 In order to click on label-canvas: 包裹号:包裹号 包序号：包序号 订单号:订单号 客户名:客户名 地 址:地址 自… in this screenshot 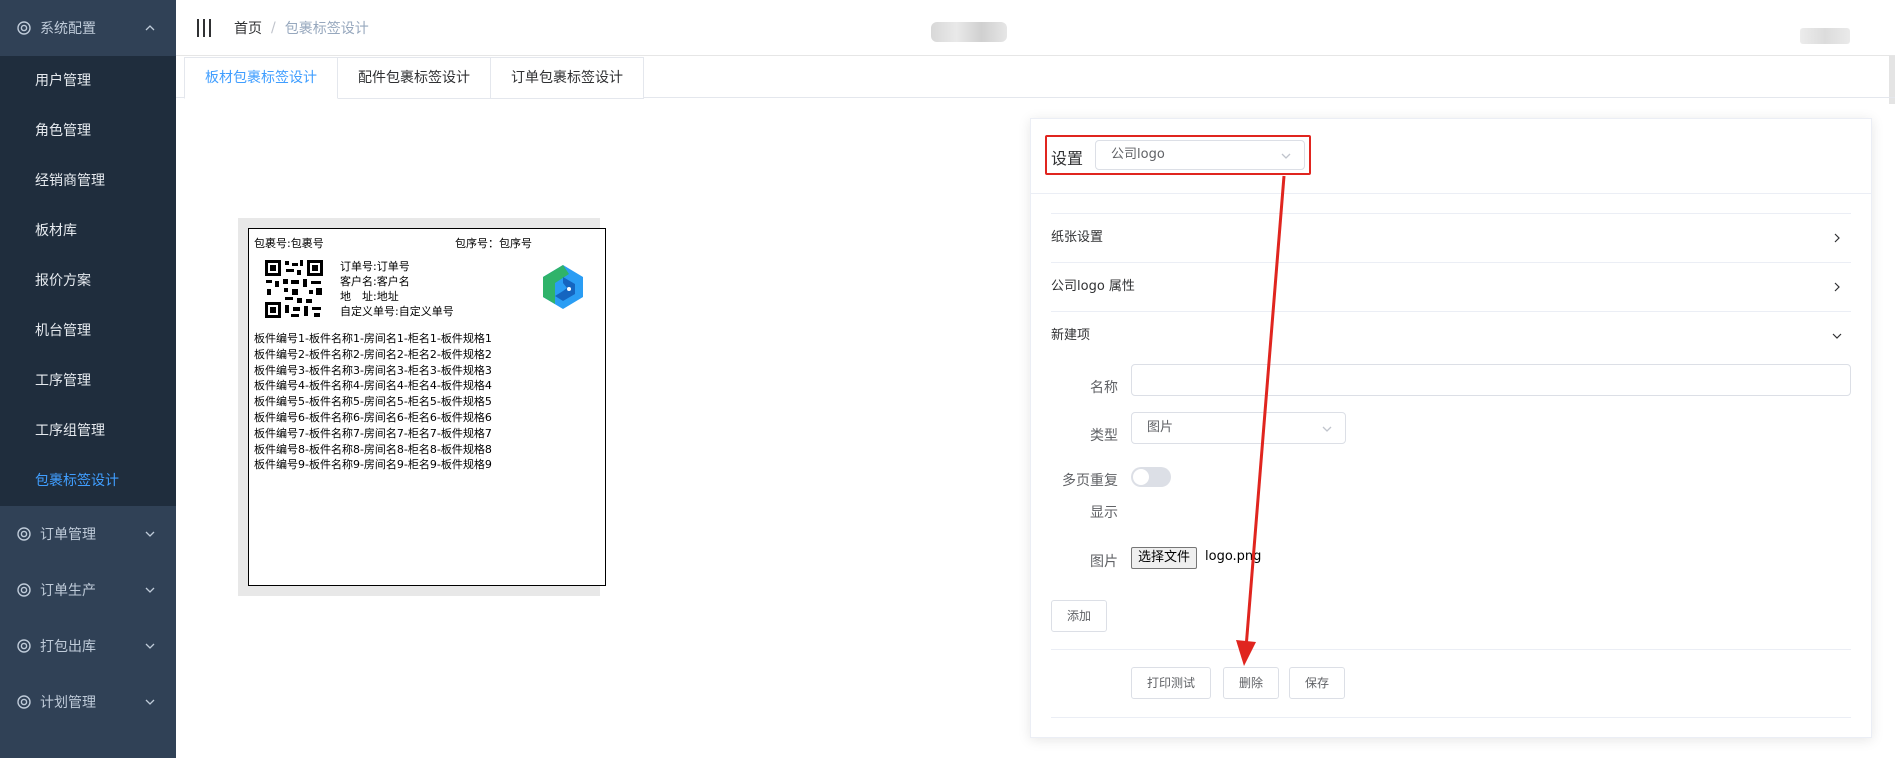, I will do `click(427, 407)`.